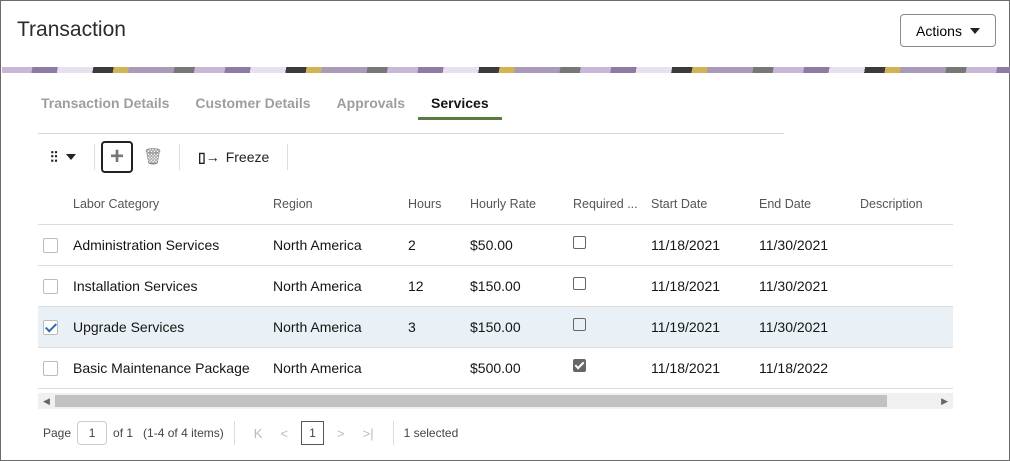 This screenshot has width=1010, height=461. Describe the element at coordinates (705, 204) in the screenshot. I see `column-header: Start Date` at that location.